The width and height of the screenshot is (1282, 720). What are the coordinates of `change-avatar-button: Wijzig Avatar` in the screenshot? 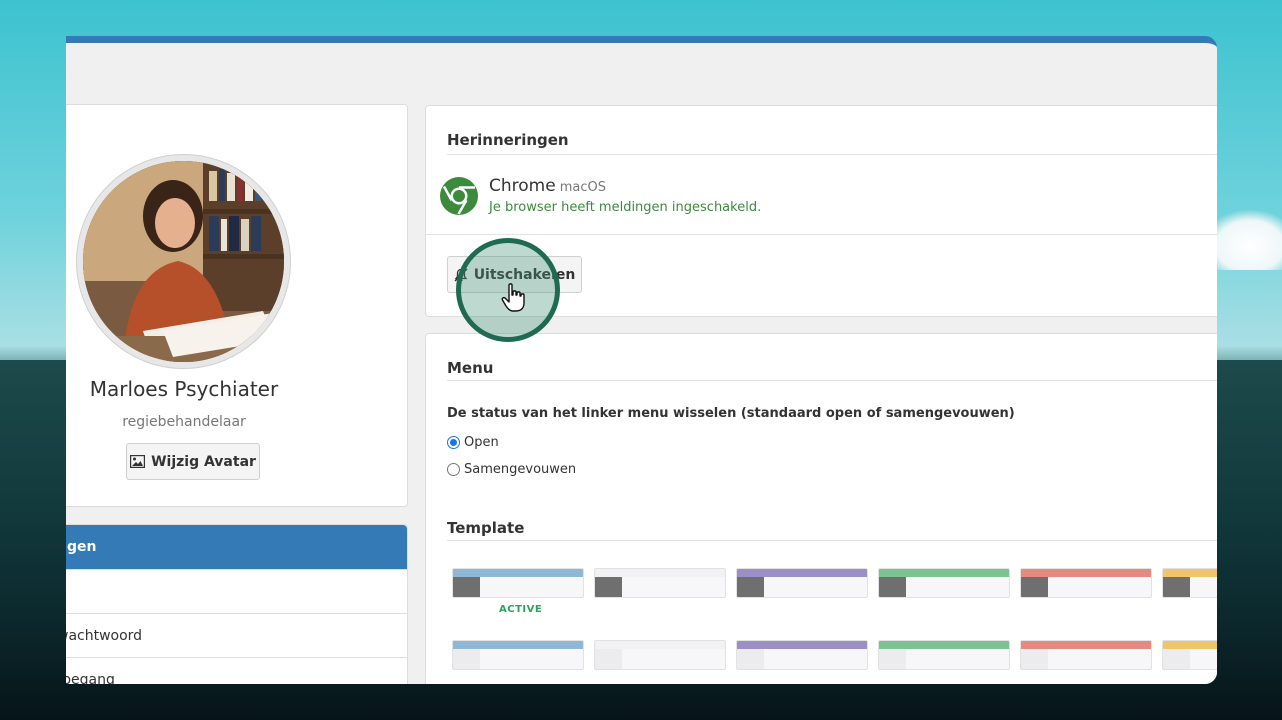 It's located at (193, 461).